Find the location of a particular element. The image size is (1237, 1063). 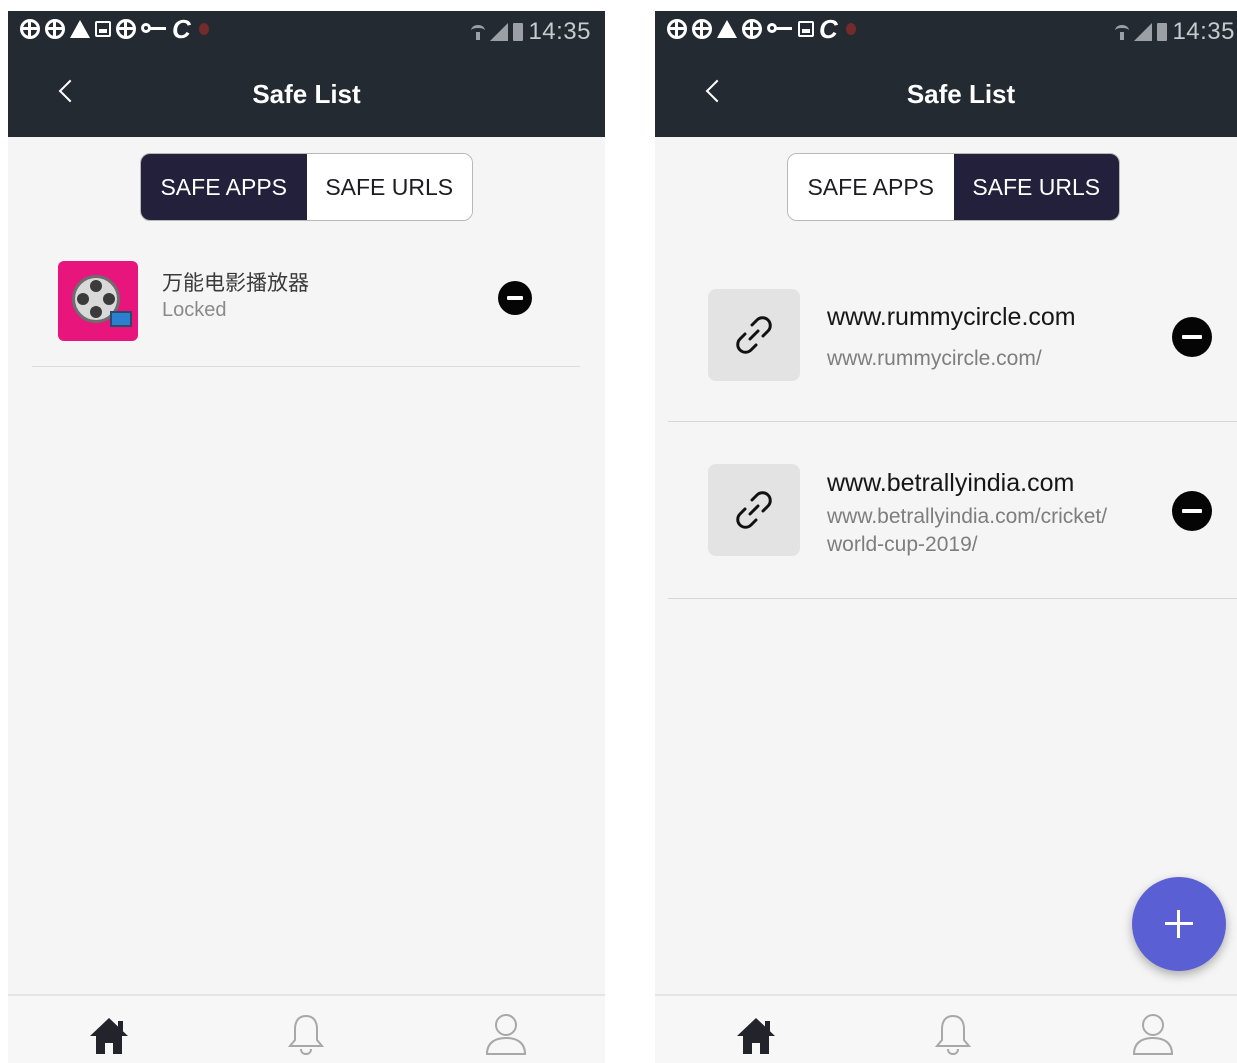

url-address: www.rummycircle.com/ is located at coordinates (934, 358).